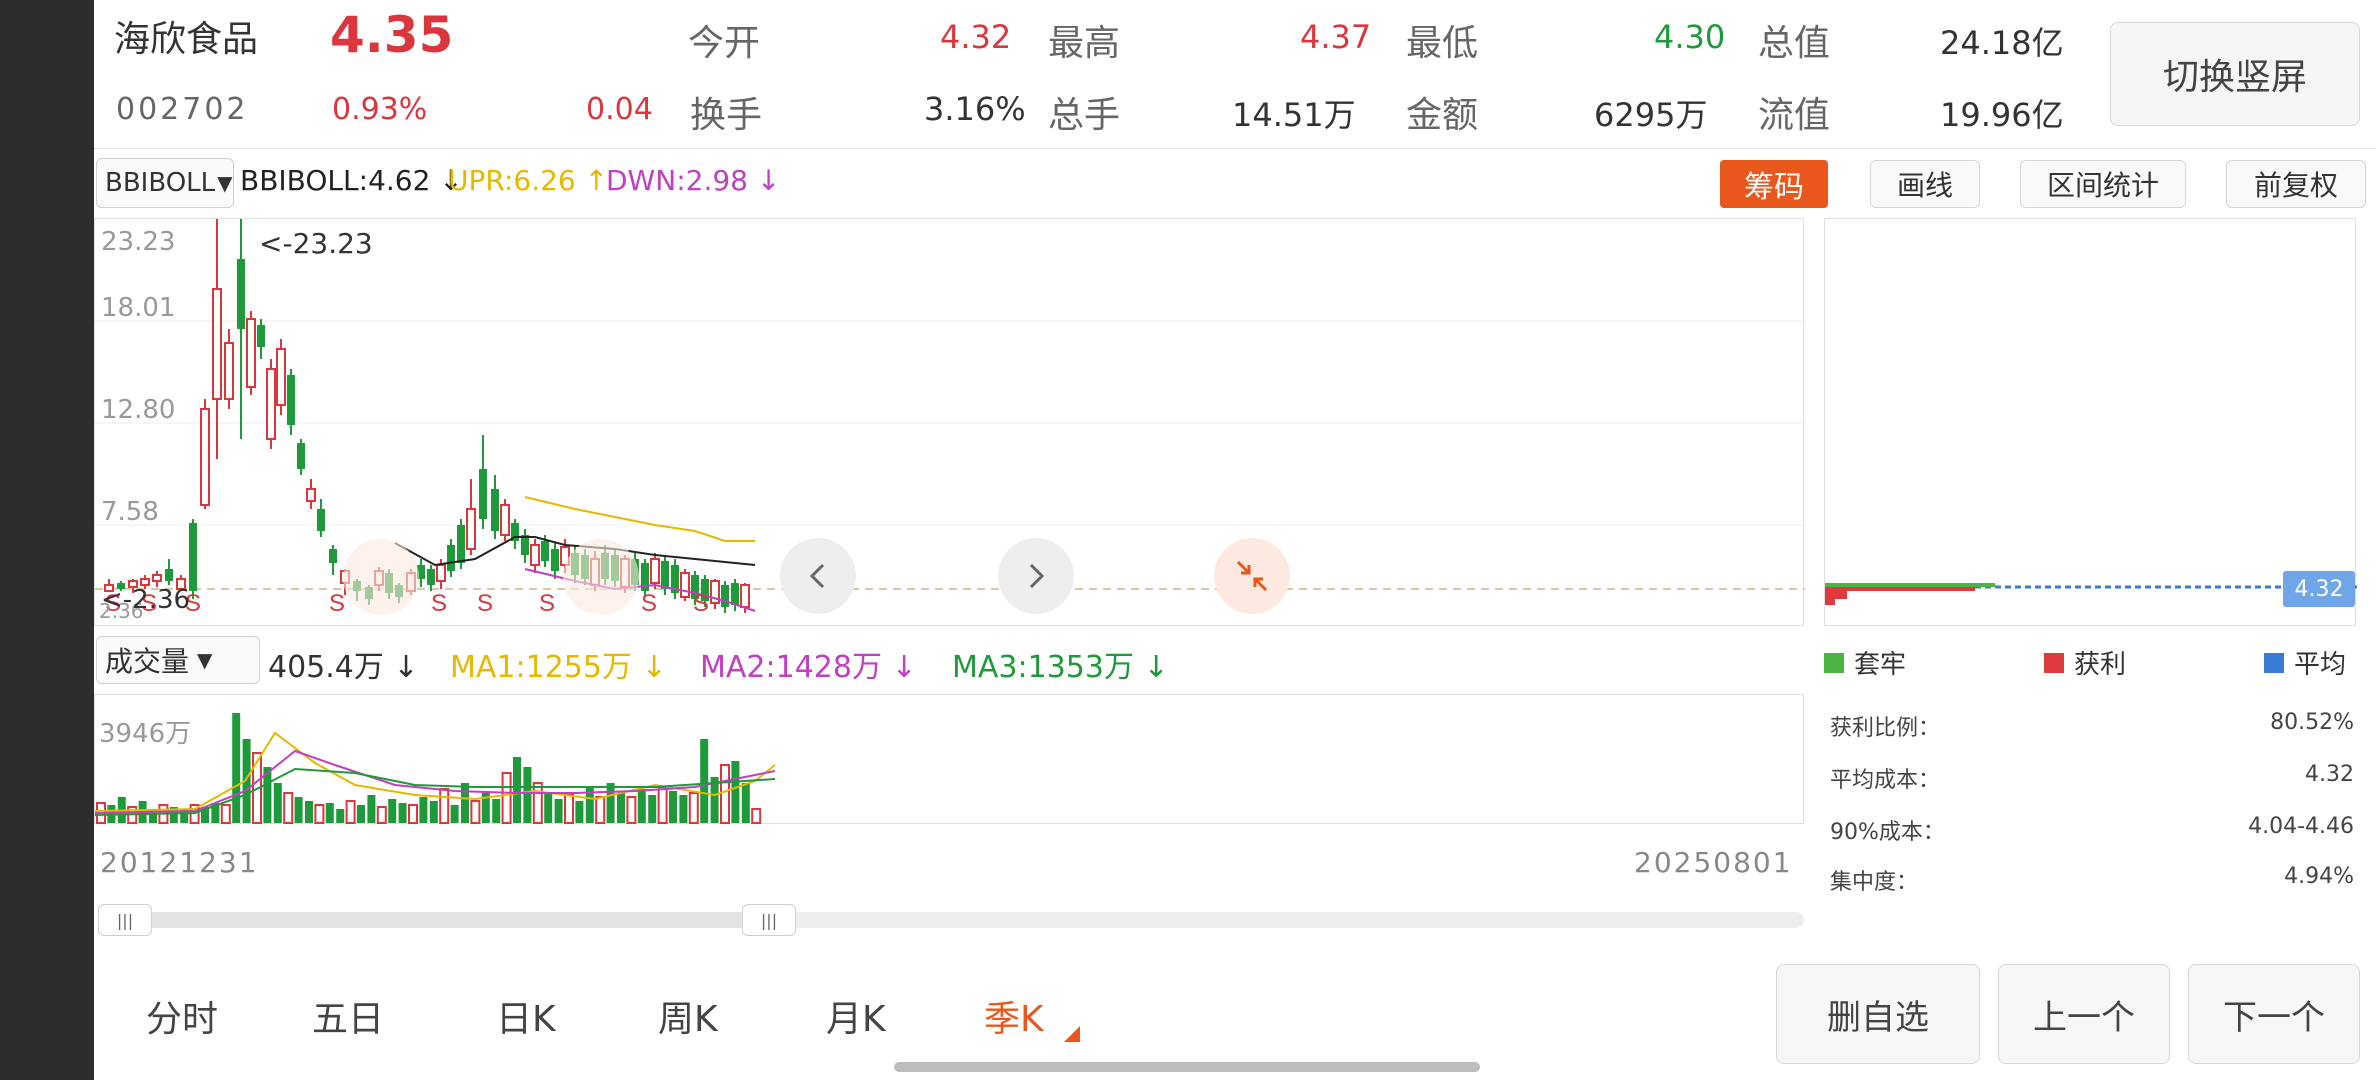 This screenshot has height=1080, width=2376. What do you see at coordinates (47, 540) in the screenshot?
I see `left-system-bar` at bounding box center [47, 540].